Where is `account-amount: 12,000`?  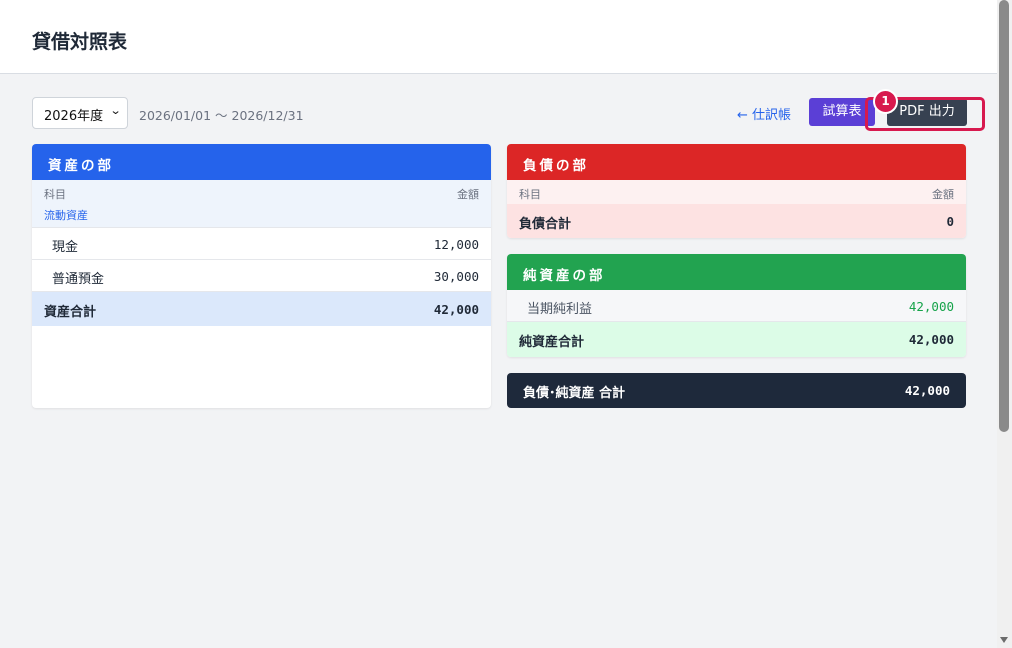 account-amount: 12,000 is located at coordinates (456, 244).